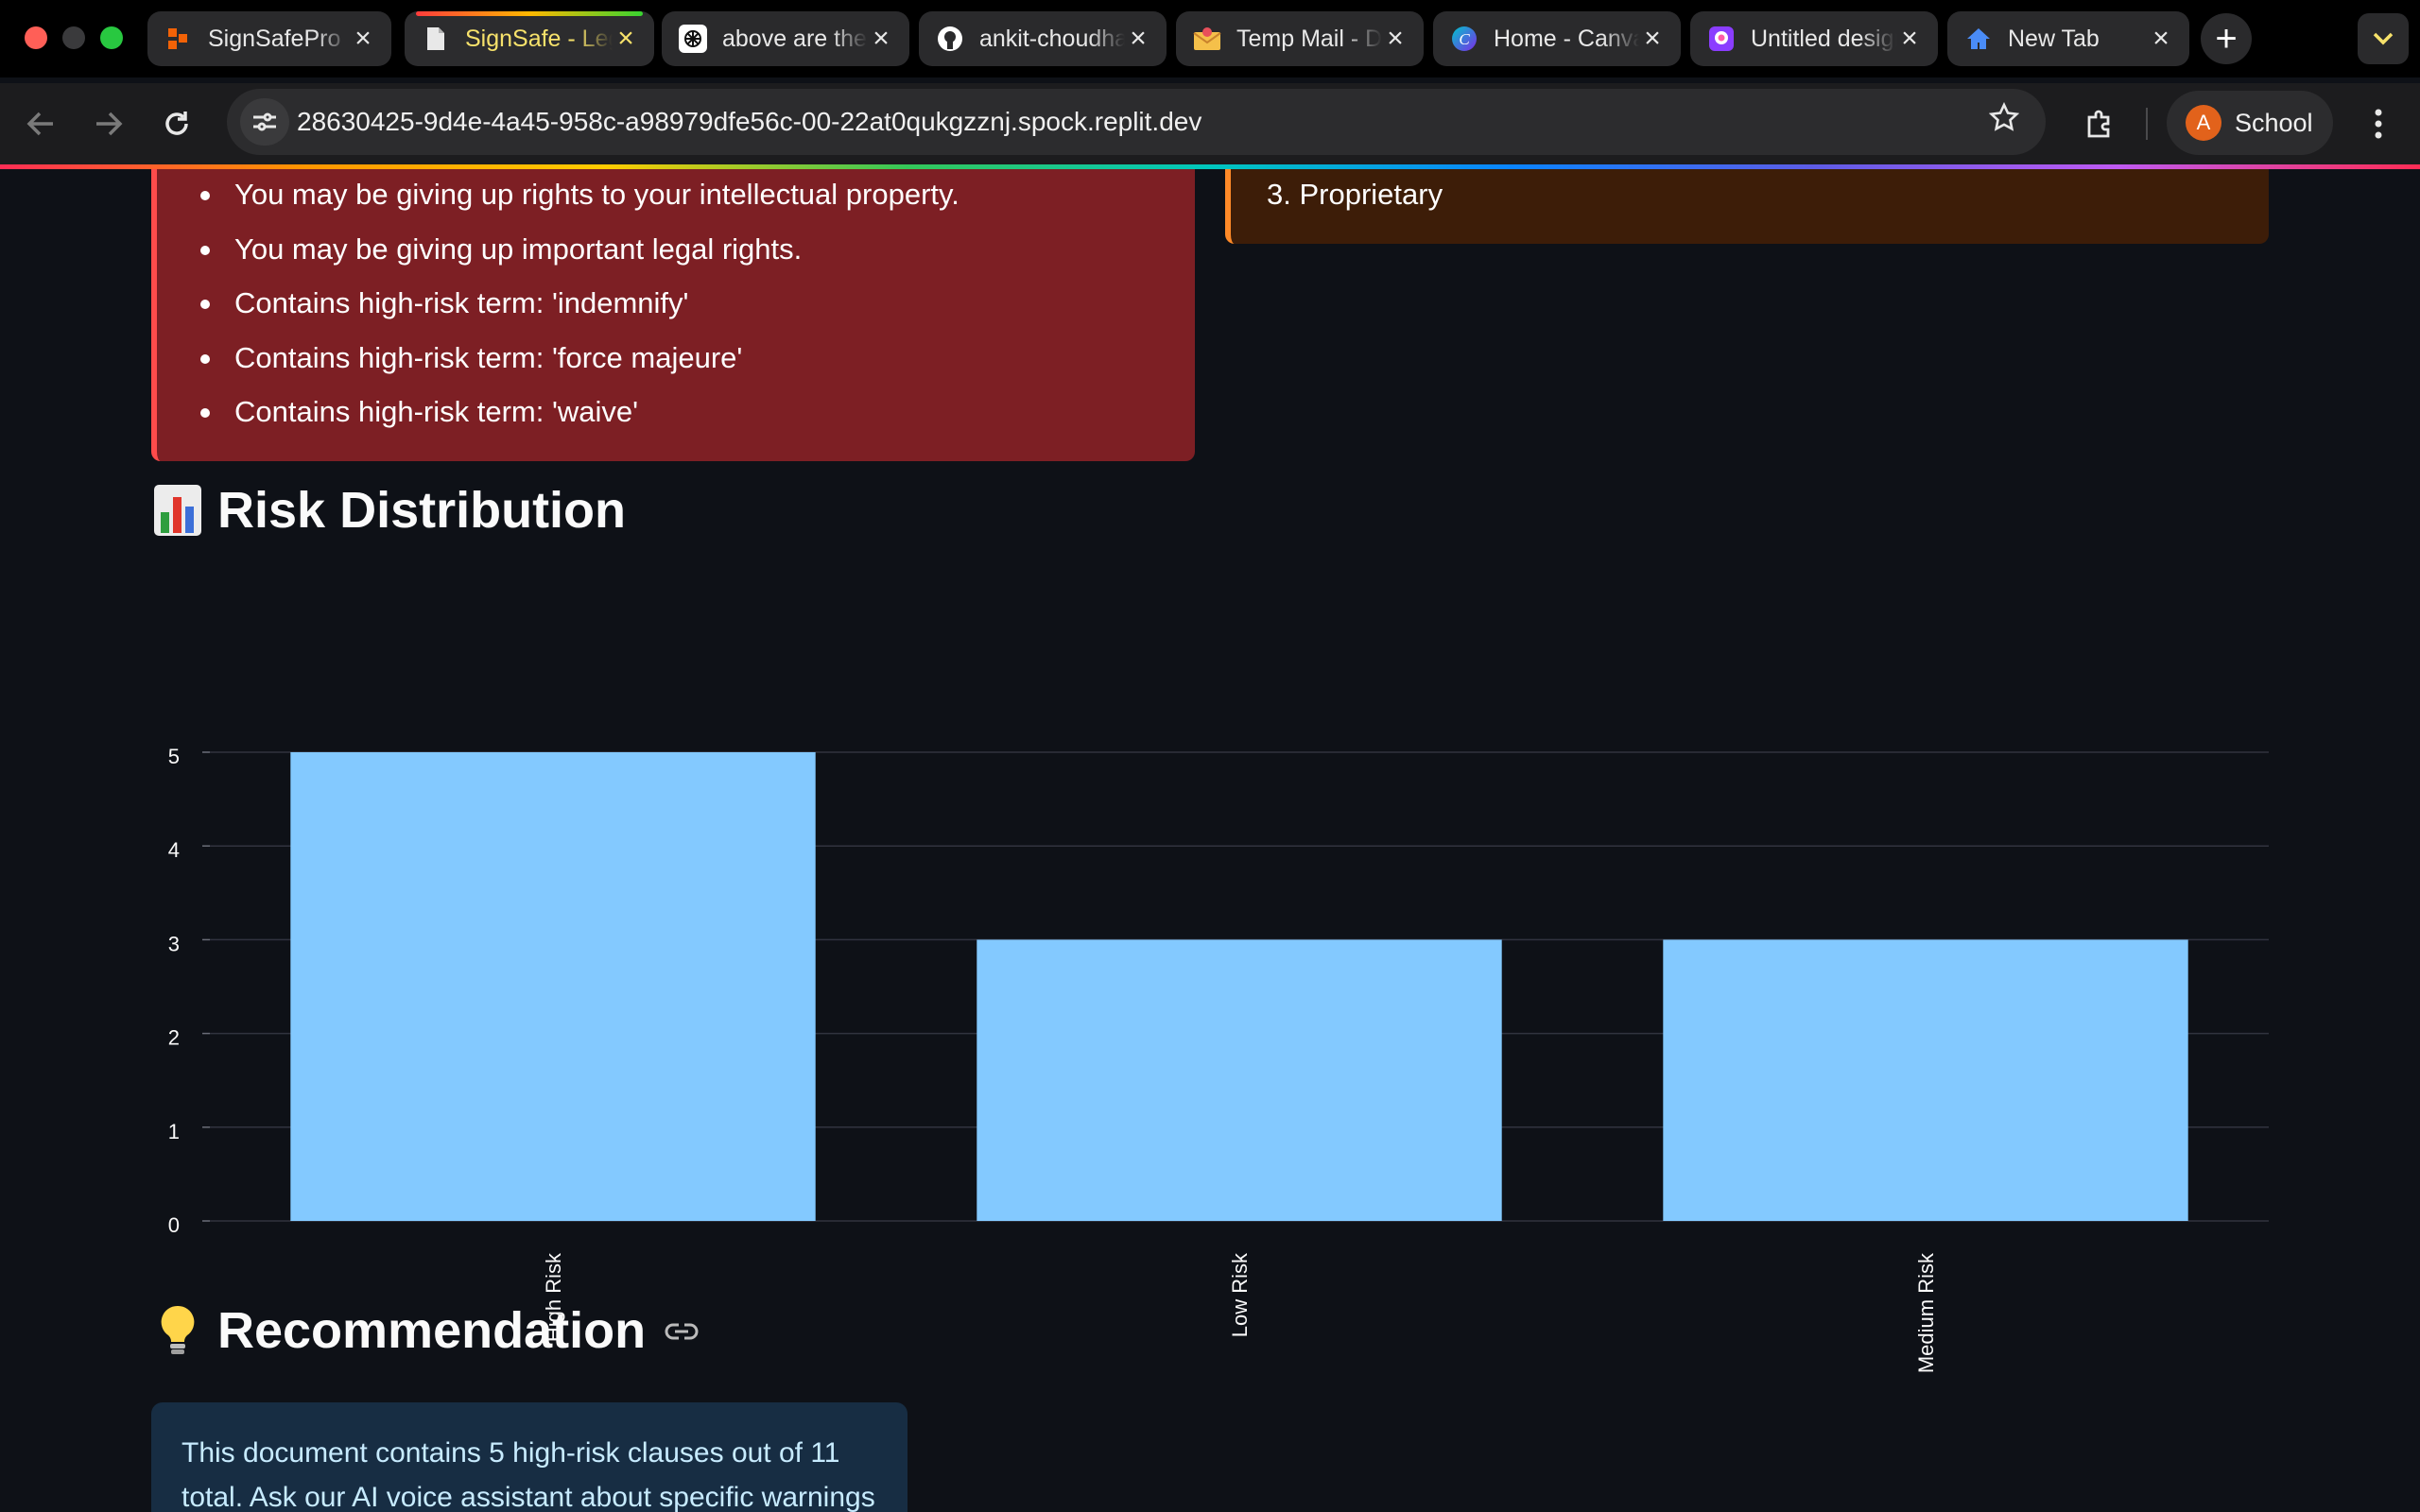  I want to click on browser-menu-icon, so click(2378, 123).